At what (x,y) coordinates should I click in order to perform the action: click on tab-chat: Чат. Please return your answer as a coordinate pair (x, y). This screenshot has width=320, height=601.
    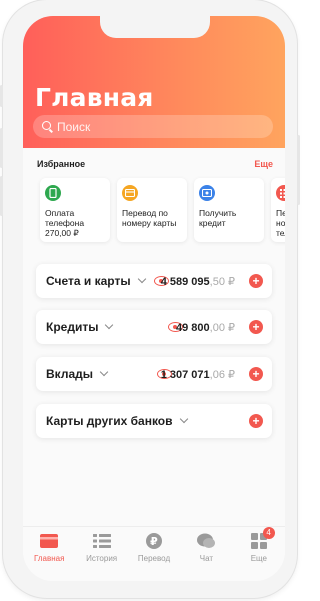
    Looking at the image, I should click on (206, 554).